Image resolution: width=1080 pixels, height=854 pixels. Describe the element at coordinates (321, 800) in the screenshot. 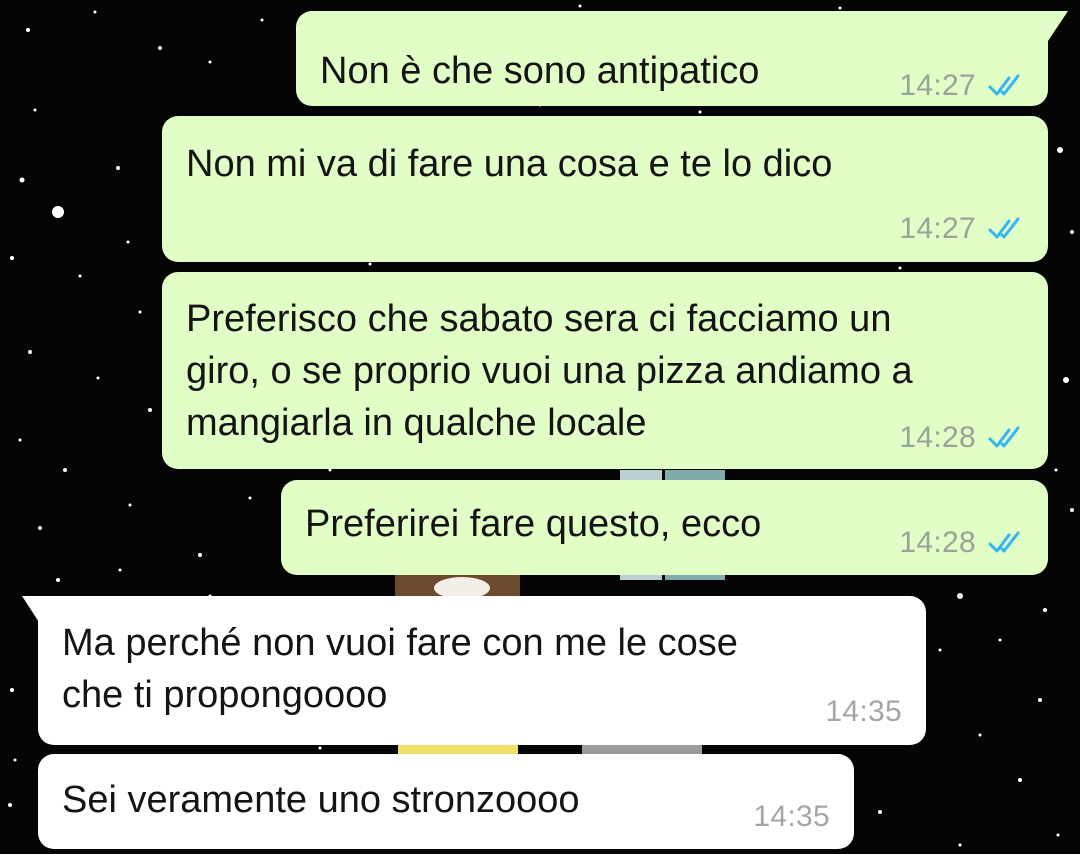

I see `message-text: Sei veramente uno stronzoooo` at that location.